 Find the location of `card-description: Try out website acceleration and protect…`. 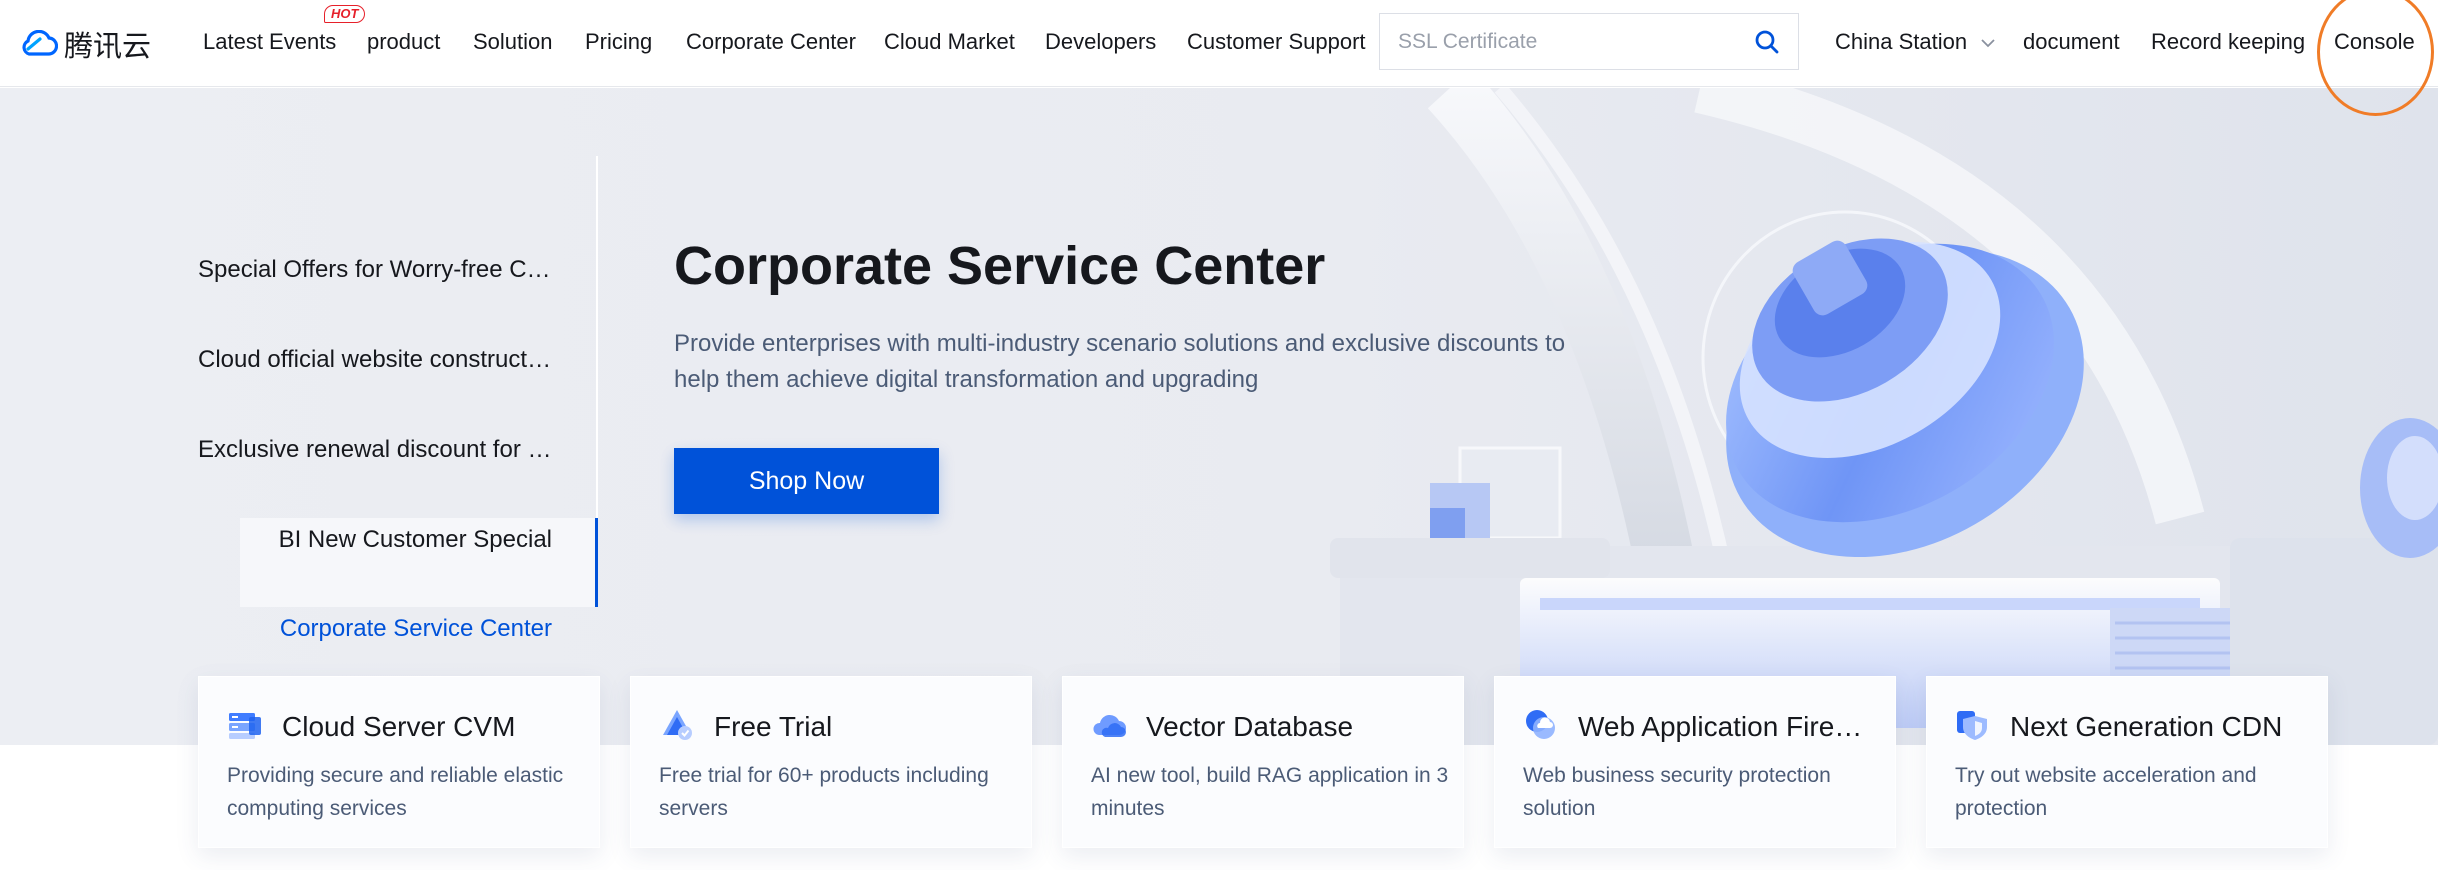

card-description: Try out website acceleration and protect… is located at coordinates (2106, 792).